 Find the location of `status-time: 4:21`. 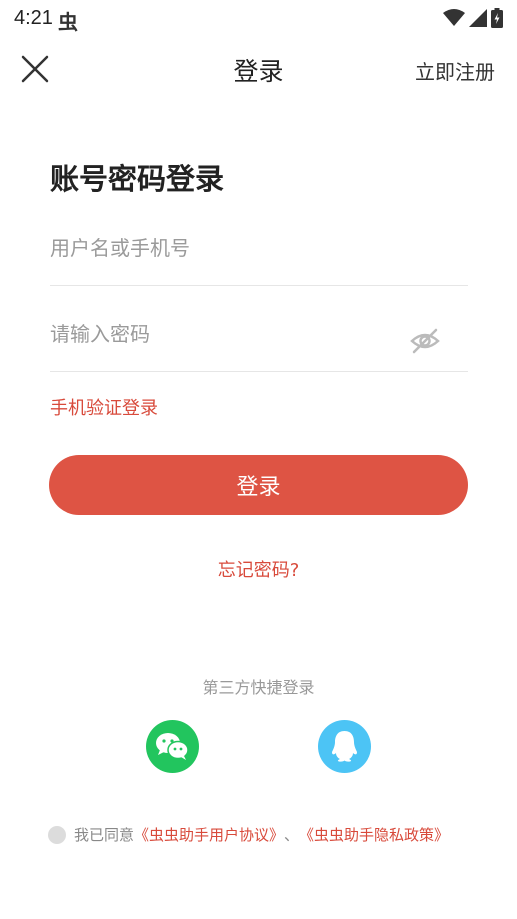

status-time: 4:21 is located at coordinates (33, 18).